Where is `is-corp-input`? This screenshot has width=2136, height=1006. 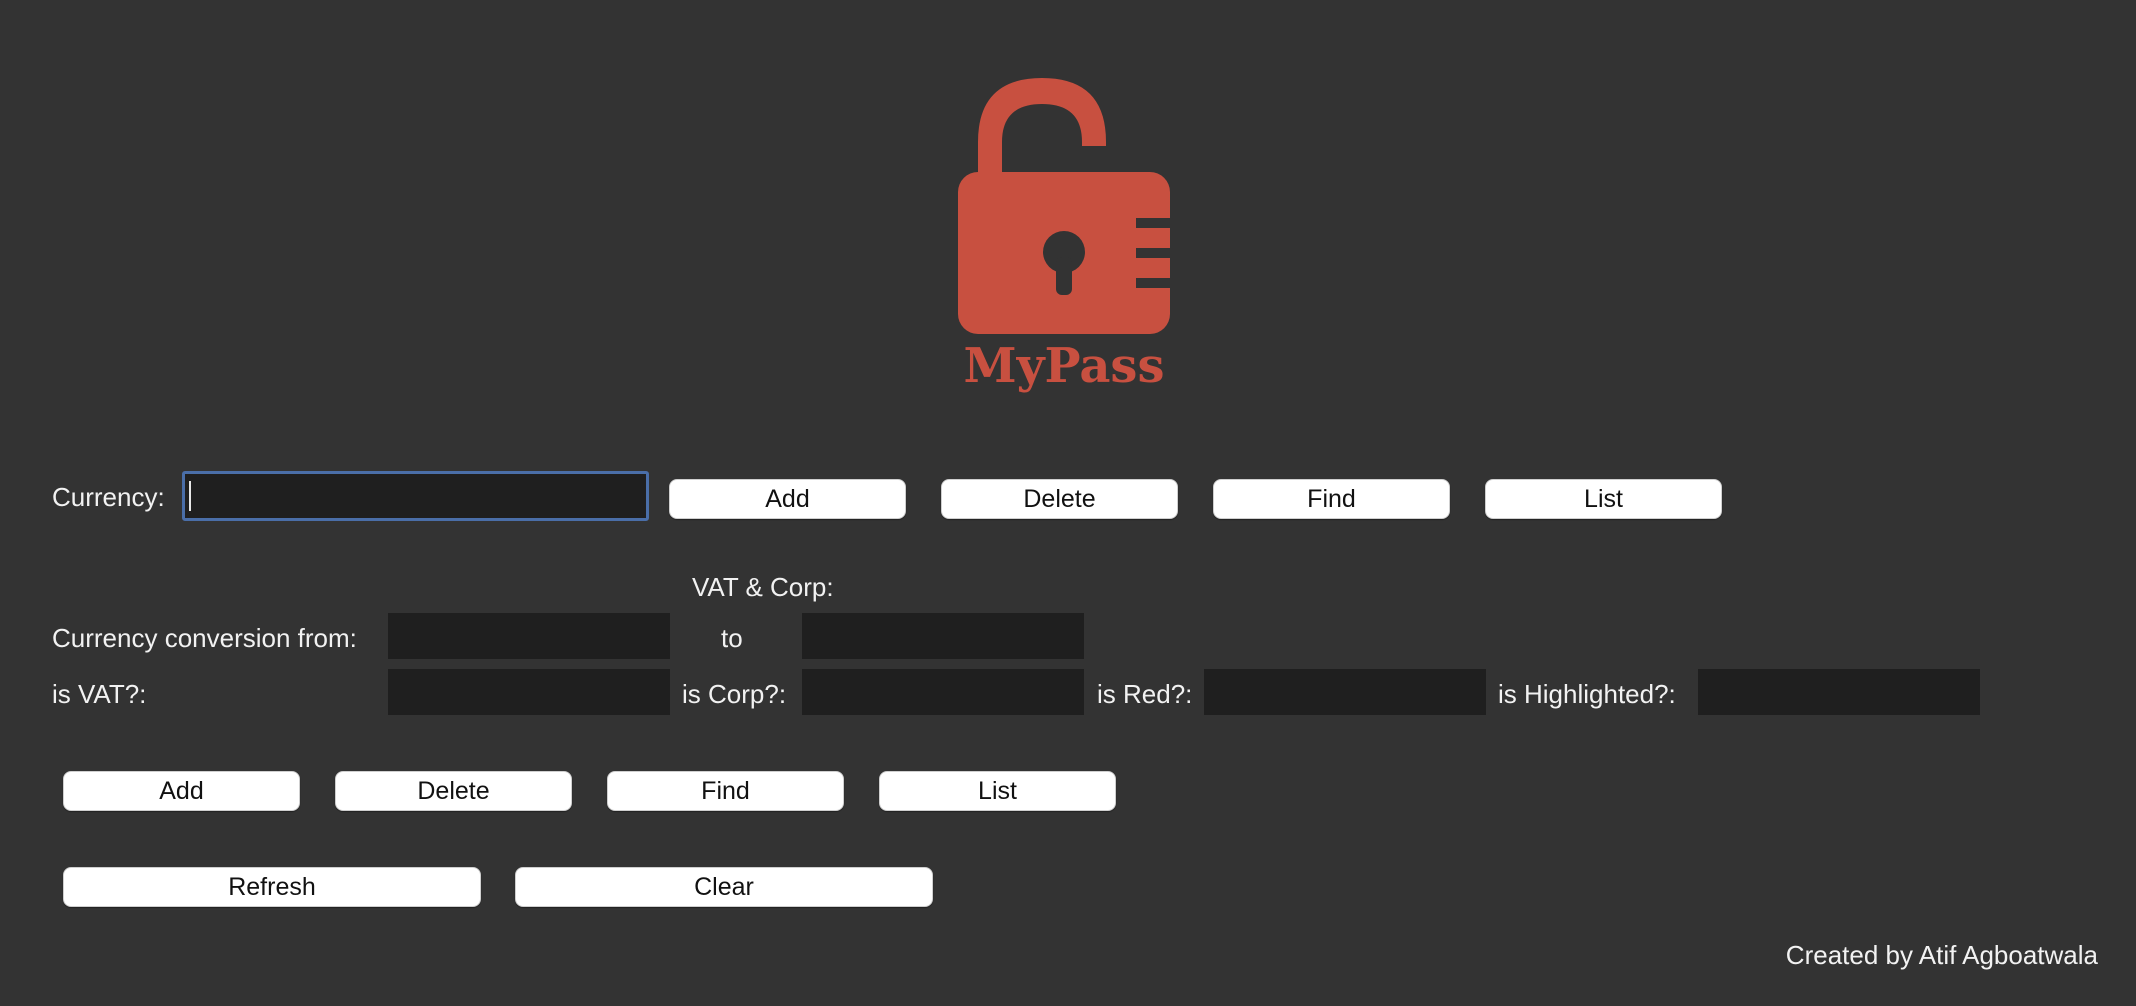 is-corp-input is located at coordinates (943, 692).